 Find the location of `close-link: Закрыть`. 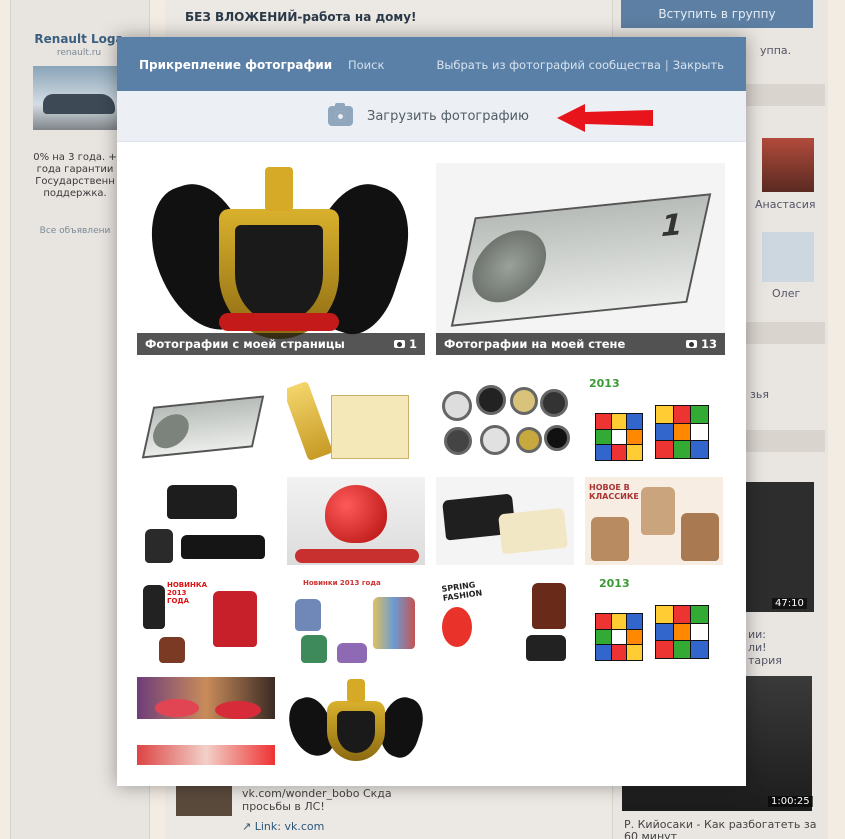

close-link: Закрыть is located at coordinates (698, 65).